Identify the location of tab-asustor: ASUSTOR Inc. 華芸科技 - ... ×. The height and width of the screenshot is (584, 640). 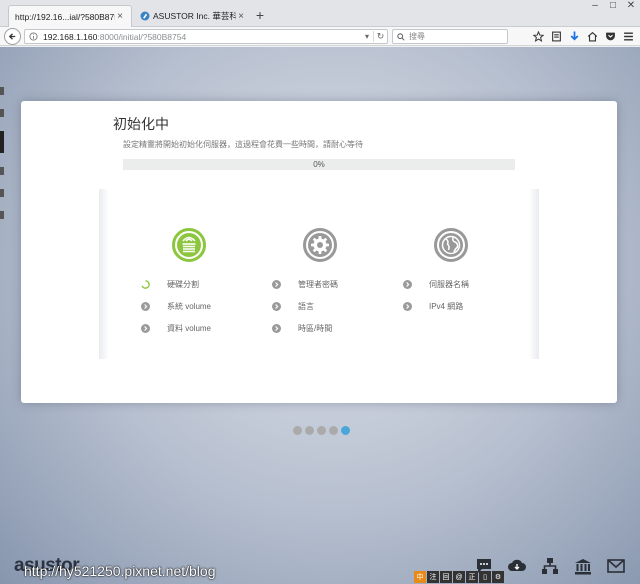
(193, 16).